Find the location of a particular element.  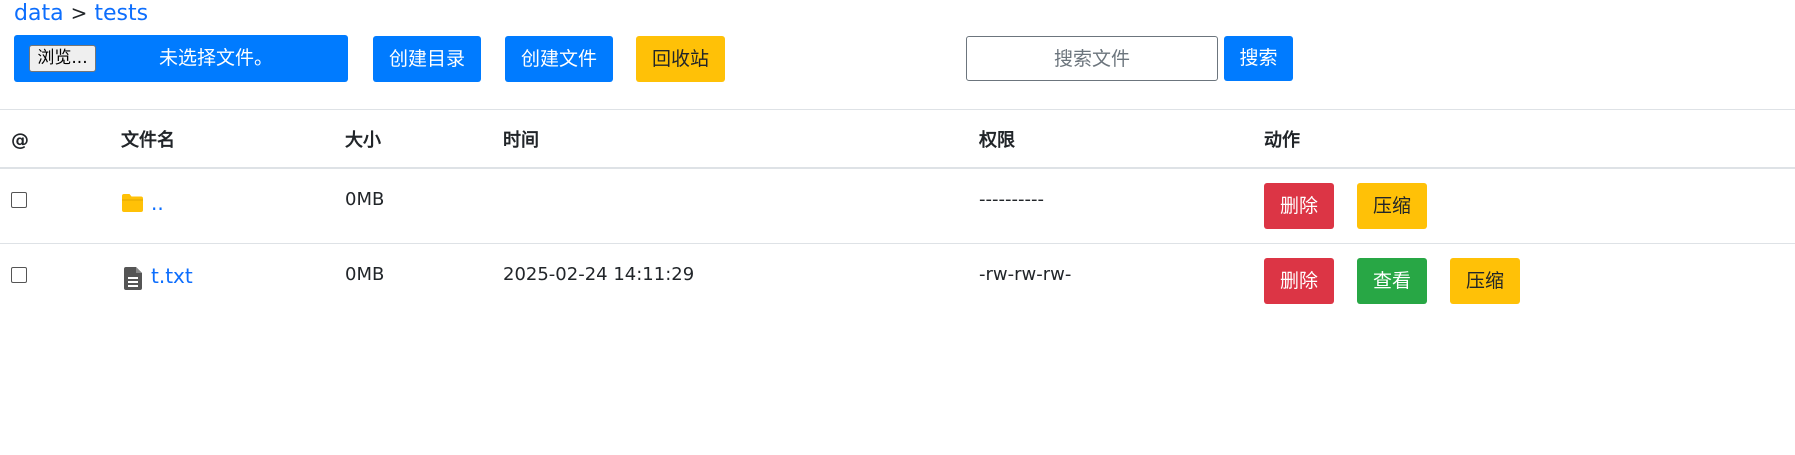

file-time: 2025-02-24 14:11:29 is located at coordinates (599, 274).